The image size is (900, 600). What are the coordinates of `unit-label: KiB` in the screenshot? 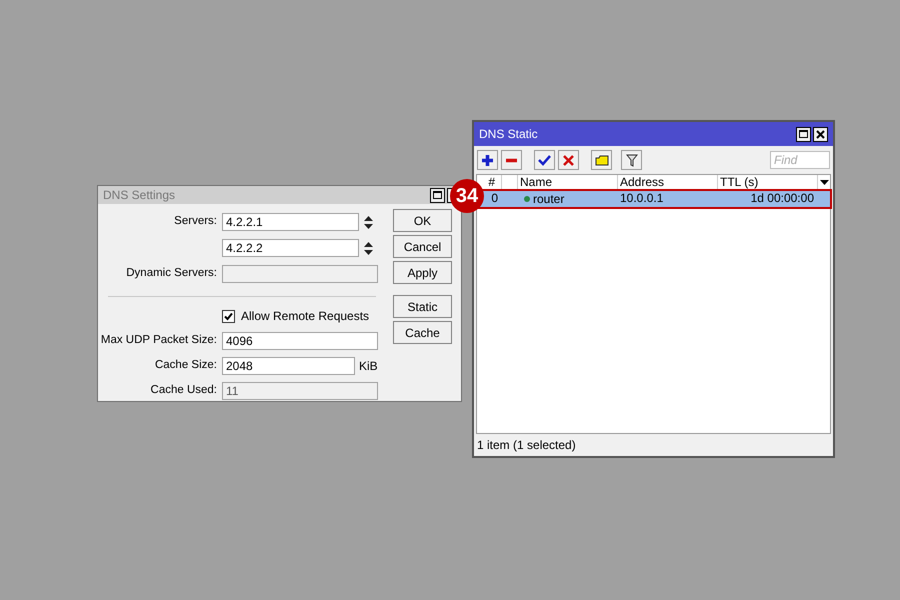 It's located at (368, 366).